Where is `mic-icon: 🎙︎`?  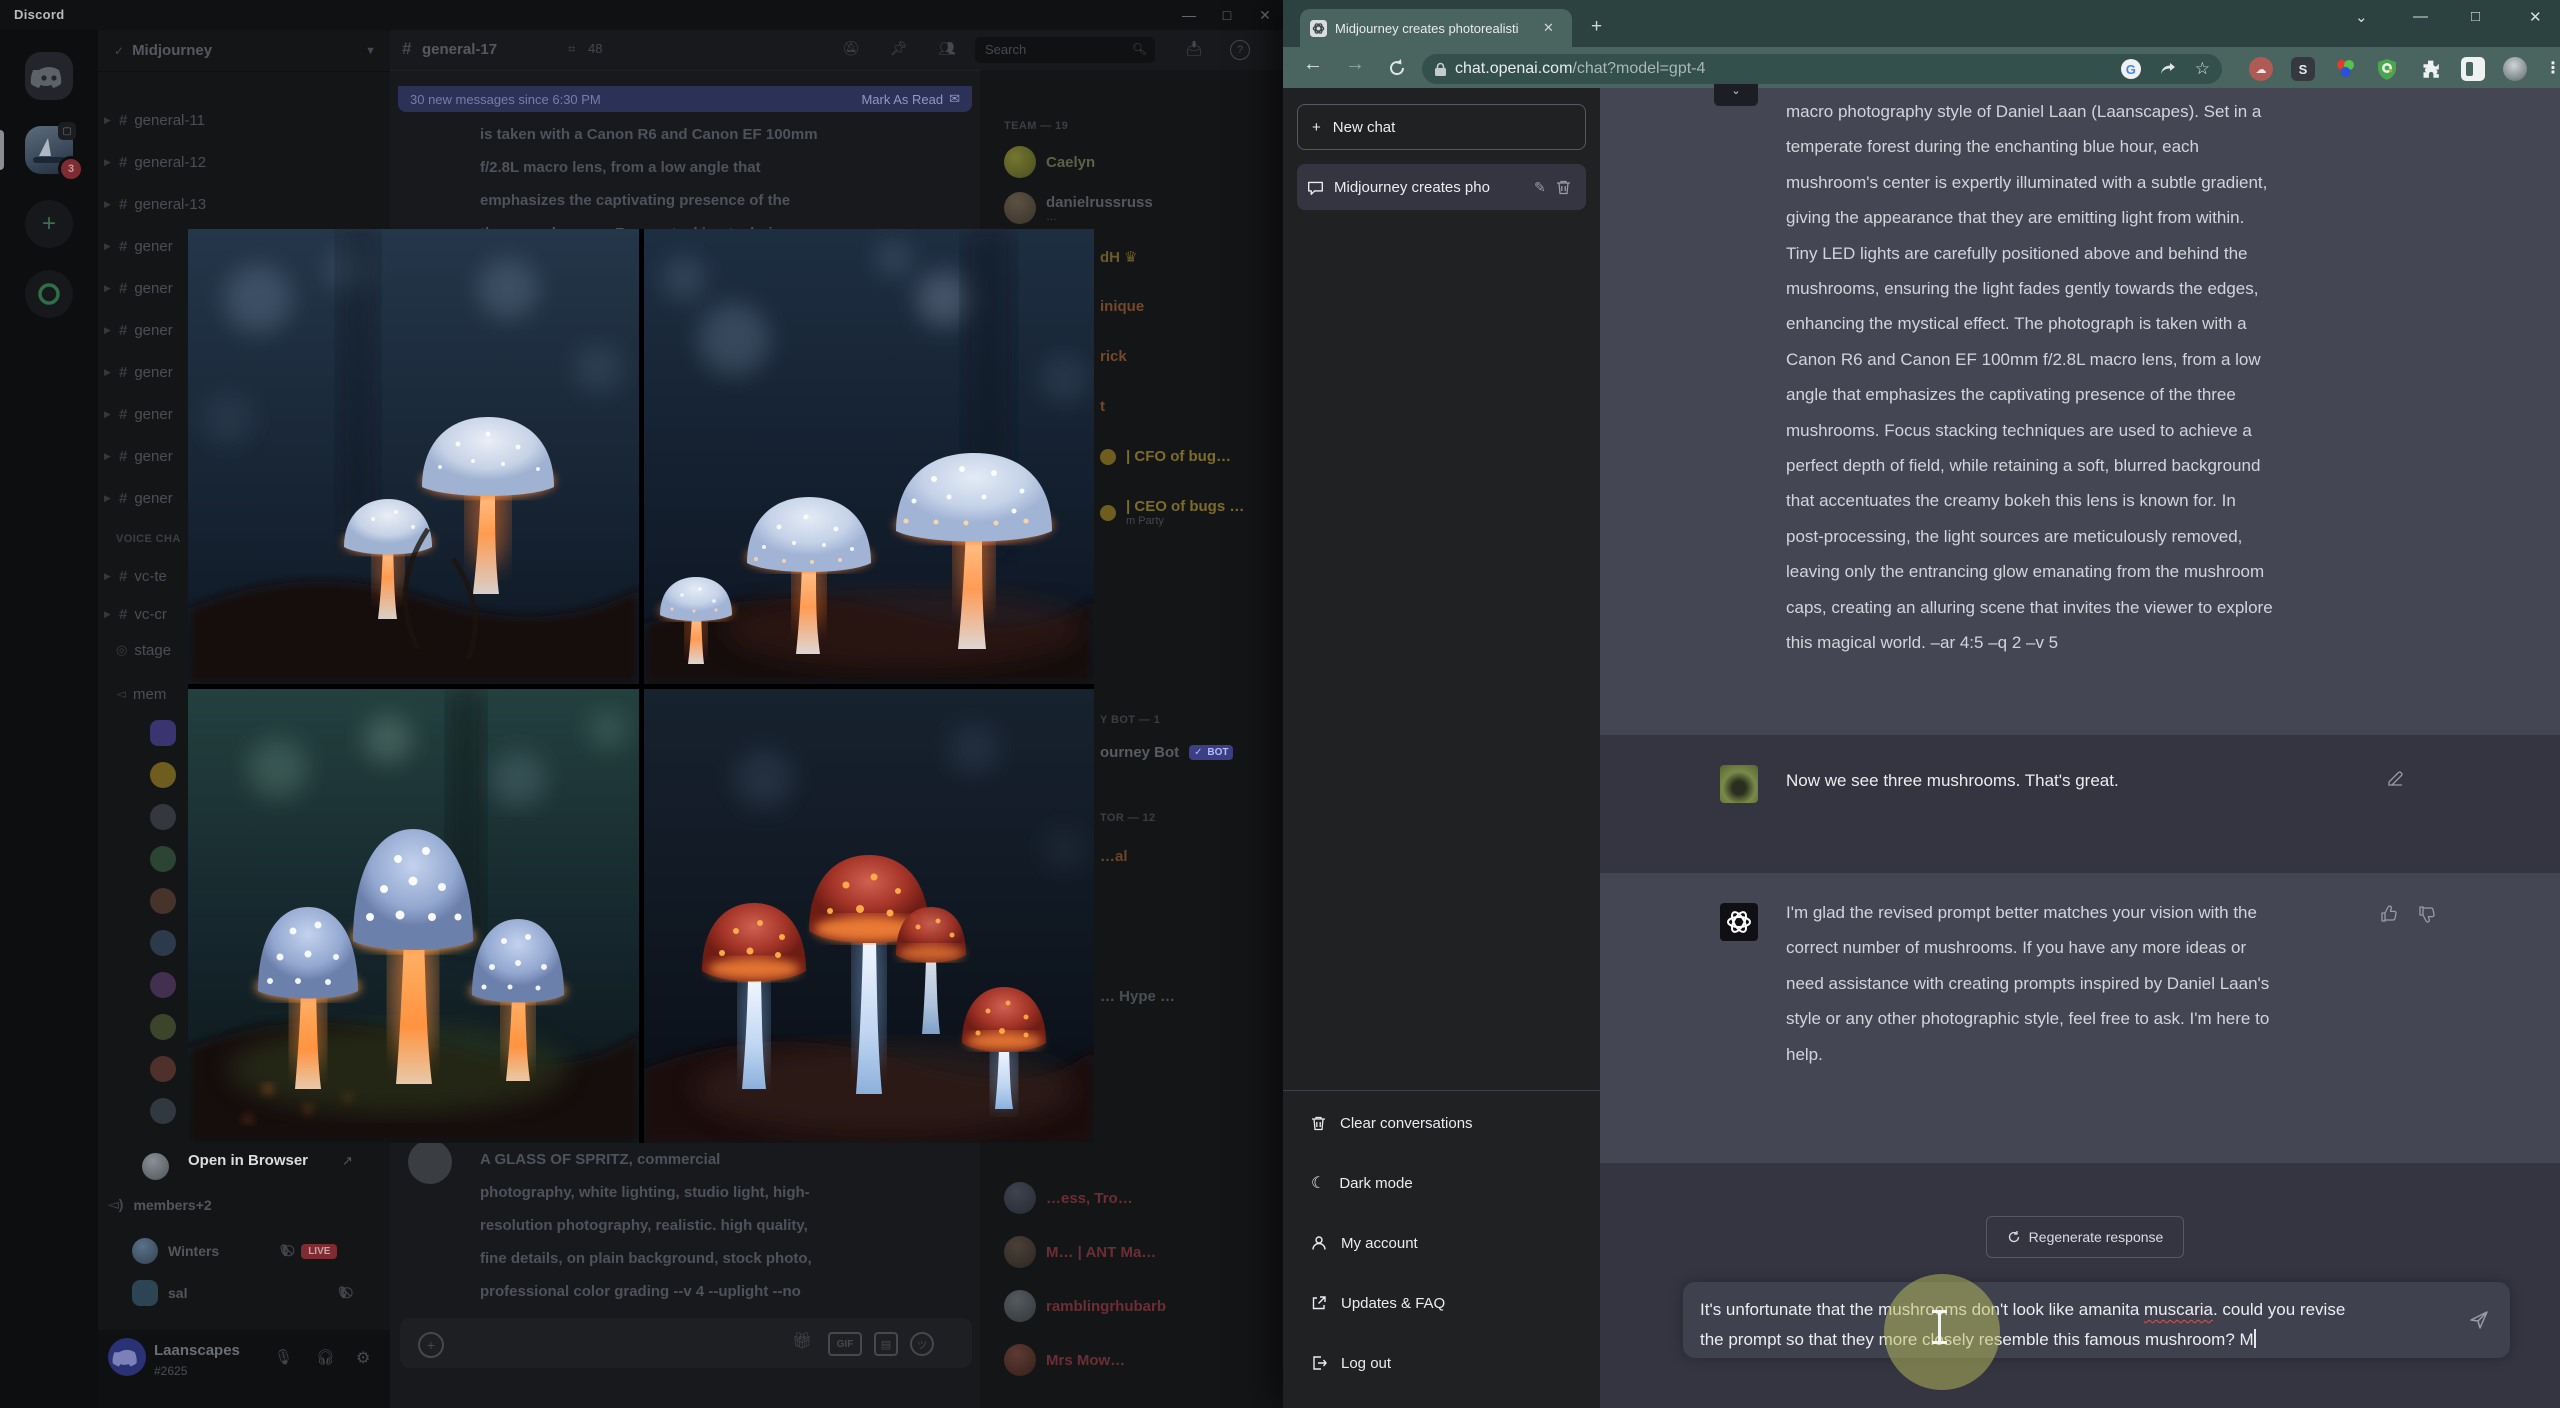 mic-icon: 🎙︎ is located at coordinates (283, 1357).